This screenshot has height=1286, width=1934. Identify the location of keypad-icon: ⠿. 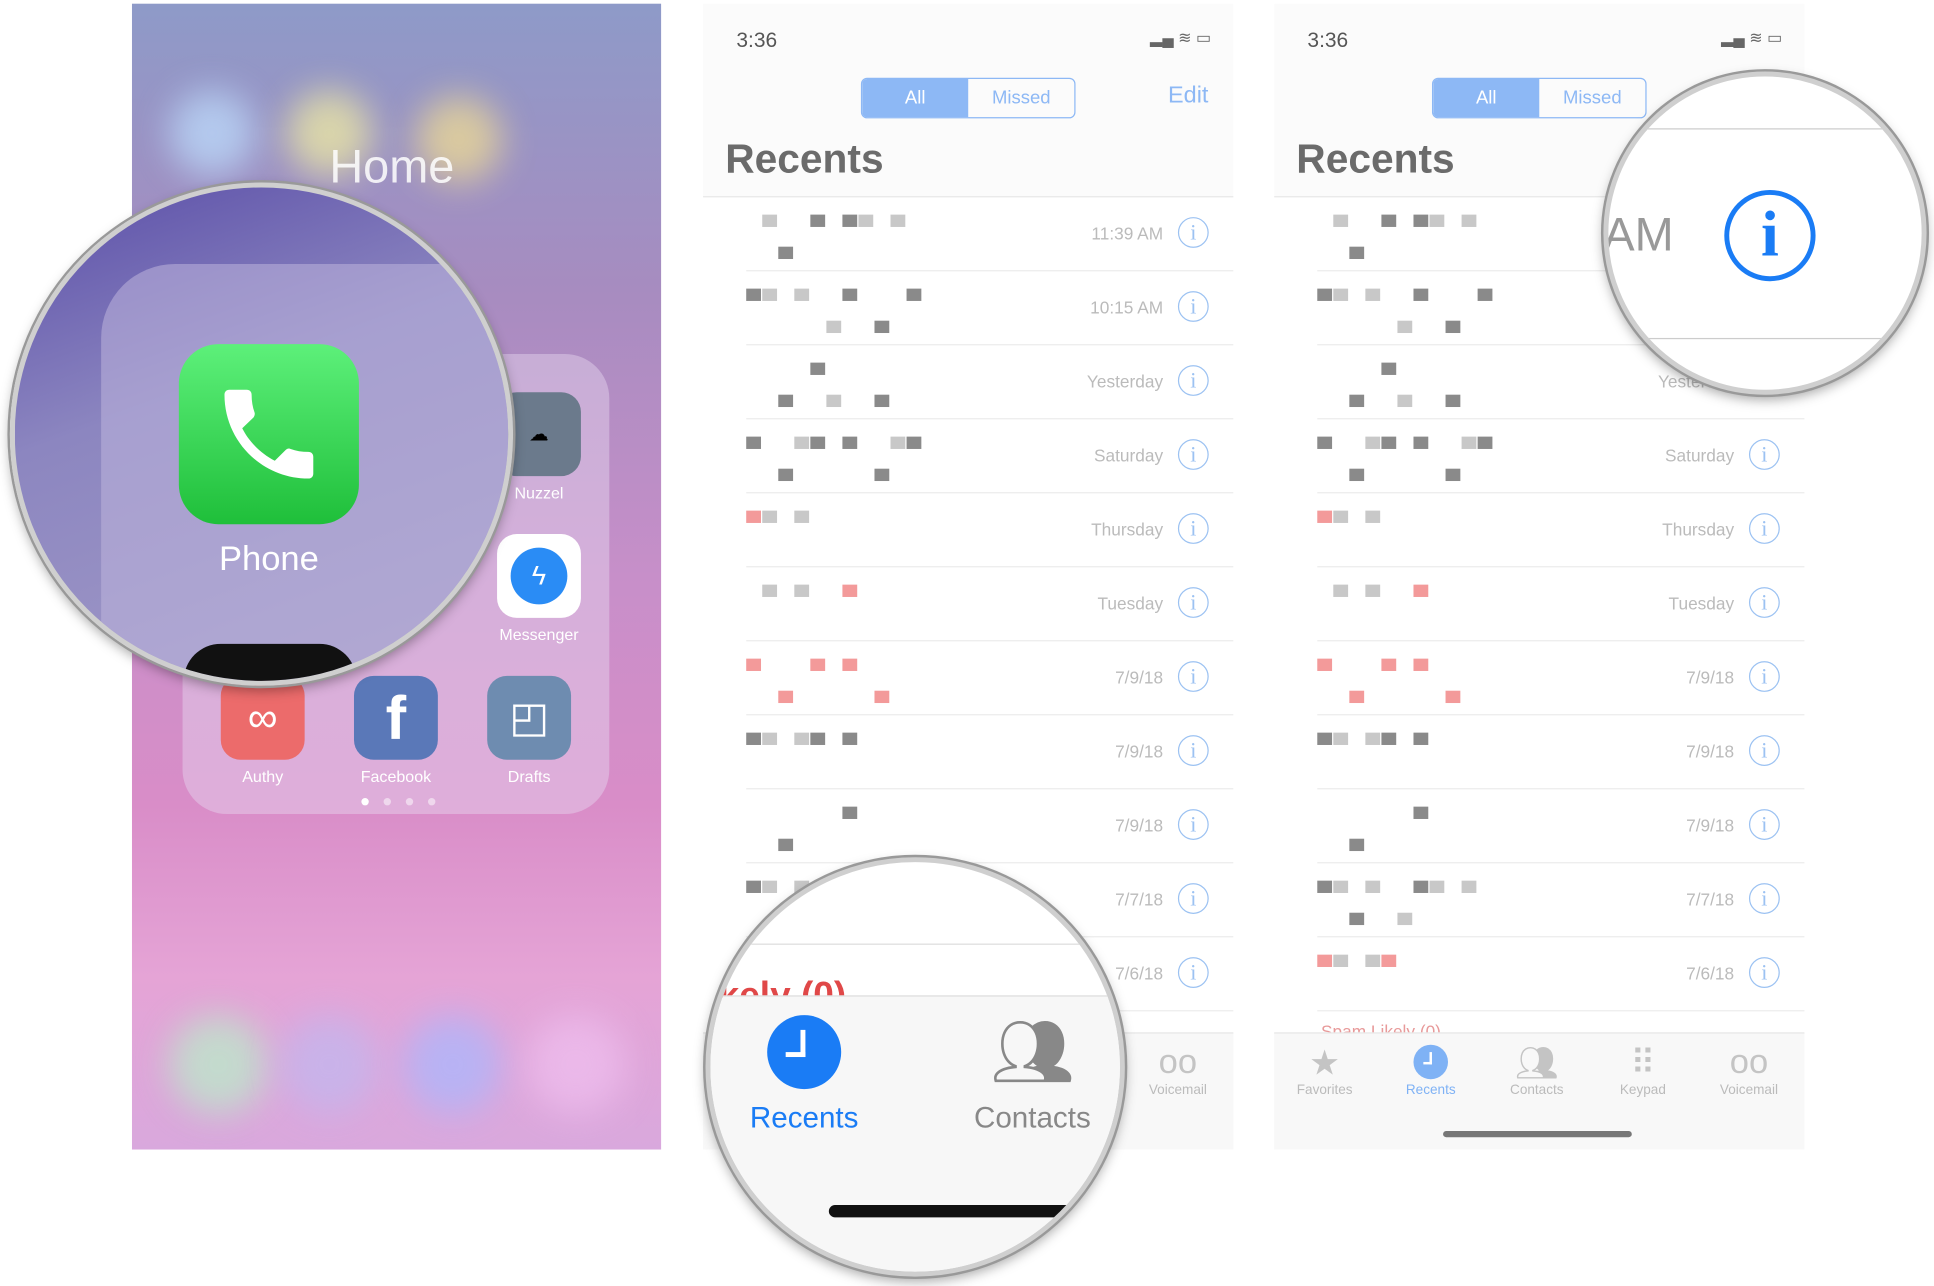
(1643, 1062).